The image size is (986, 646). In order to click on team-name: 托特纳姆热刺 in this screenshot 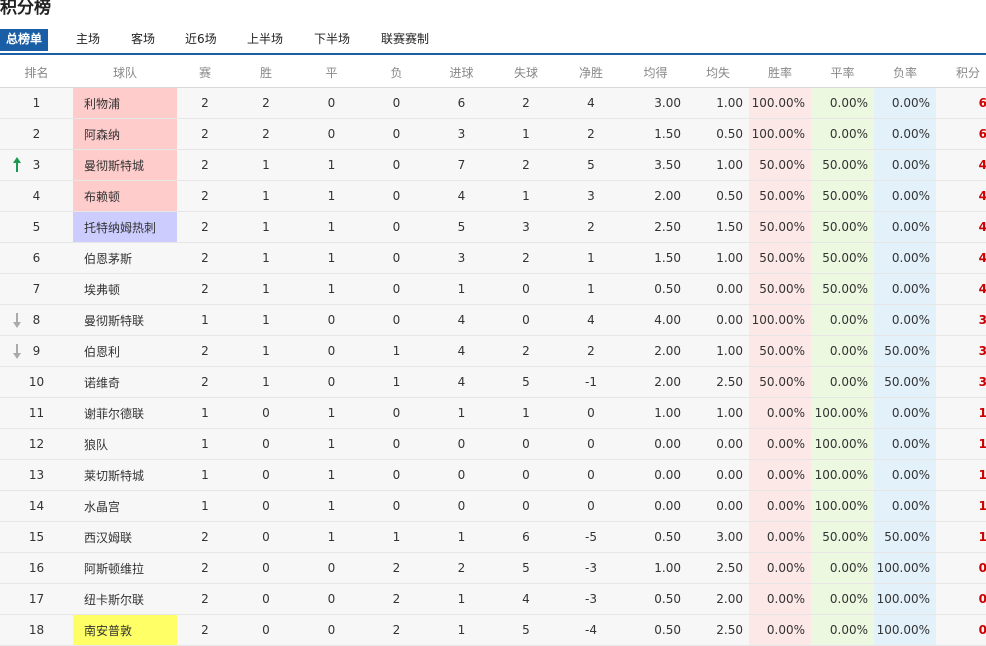, I will do `click(125, 227)`.